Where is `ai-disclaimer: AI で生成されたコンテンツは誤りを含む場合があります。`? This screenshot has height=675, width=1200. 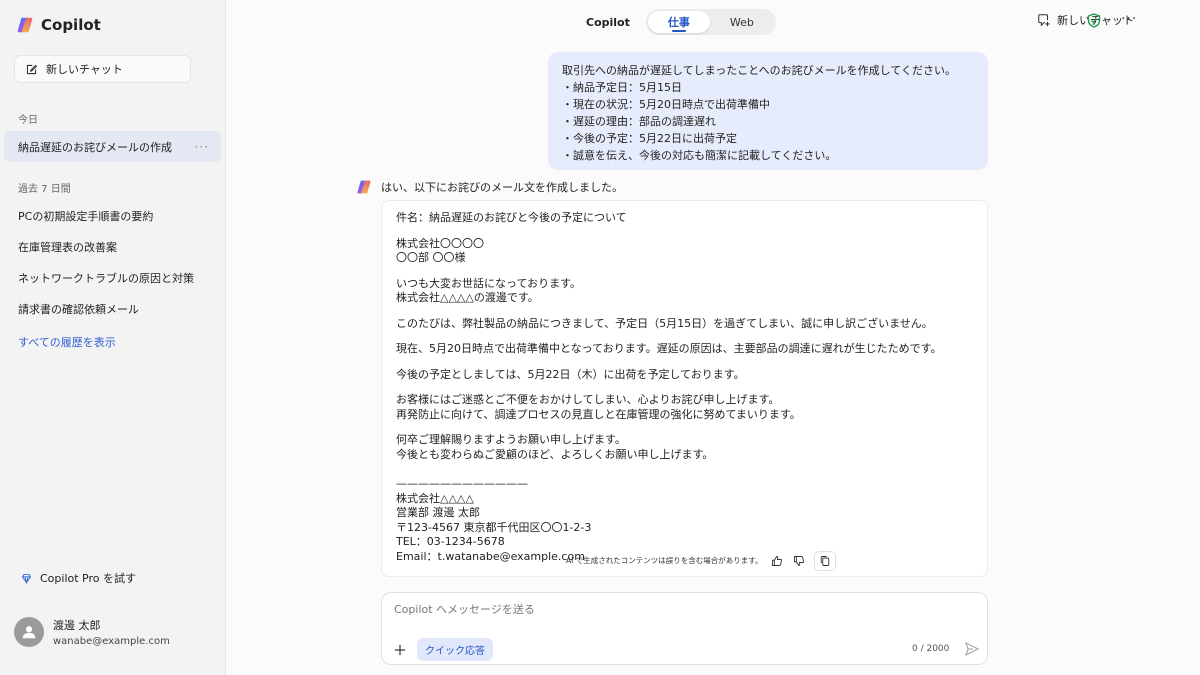
ai-disclaimer: AI で生成されたコンテンツは誤りを含む場合があります。 is located at coordinates (664, 560).